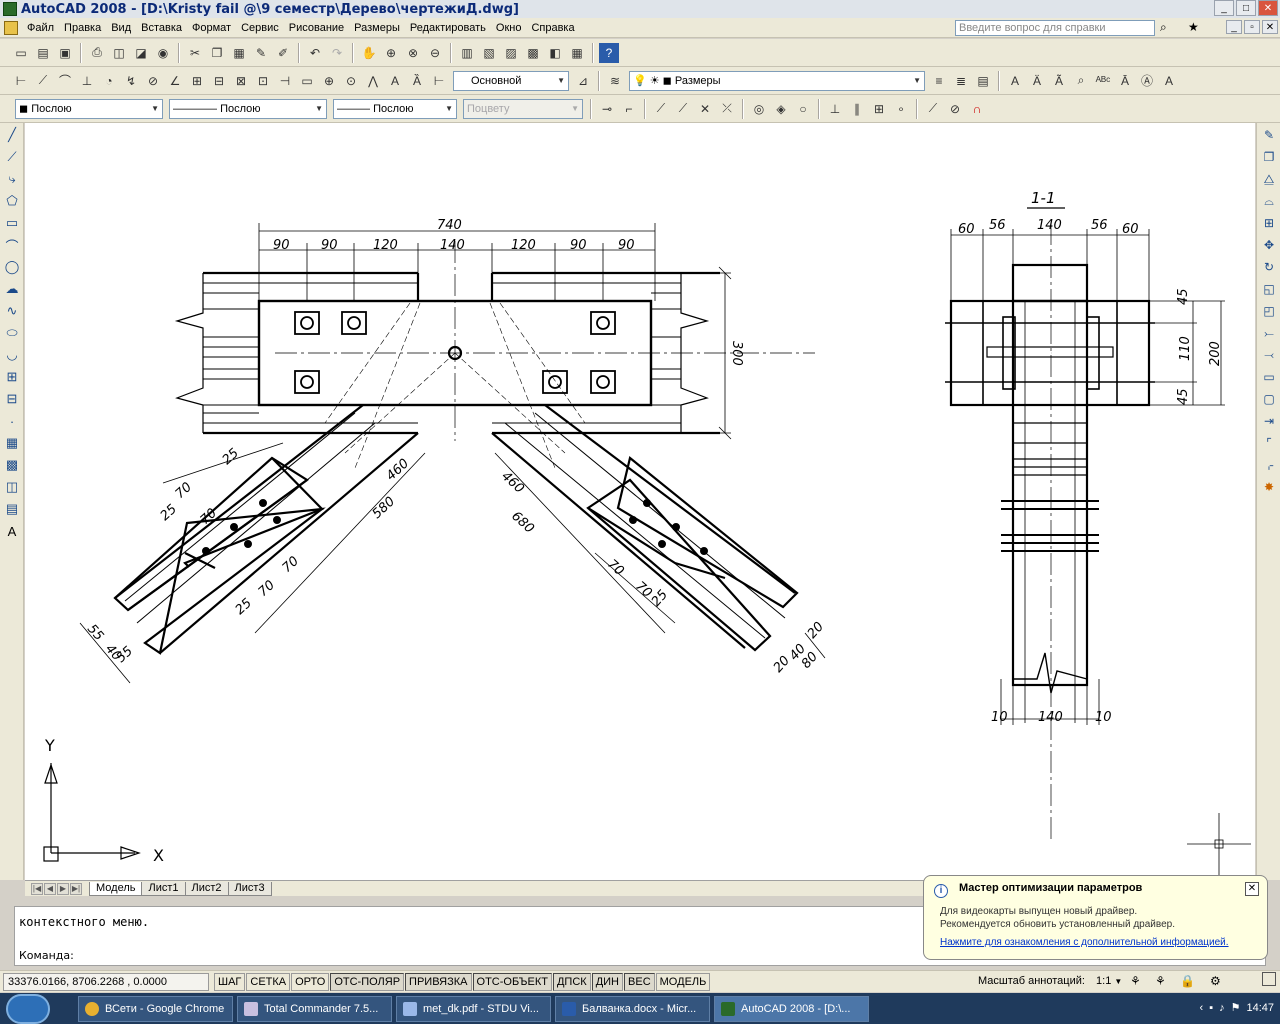  What do you see at coordinates (97, 53) in the screenshot?
I see `print-icon: ⎙` at bounding box center [97, 53].